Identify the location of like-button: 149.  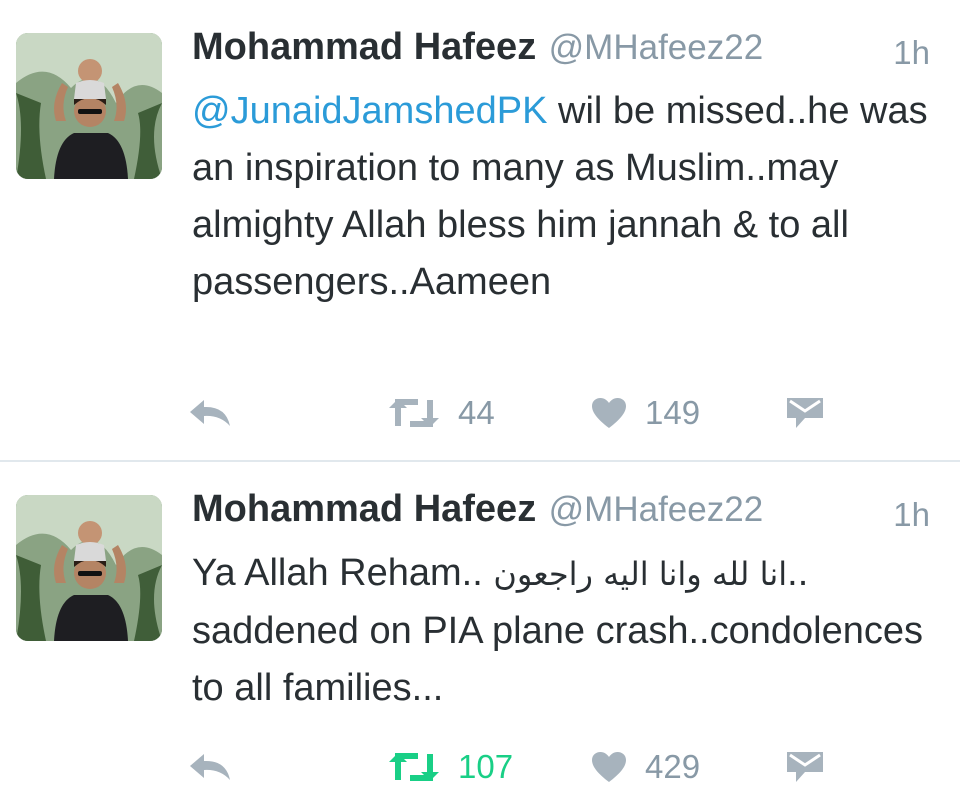
(645, 413).